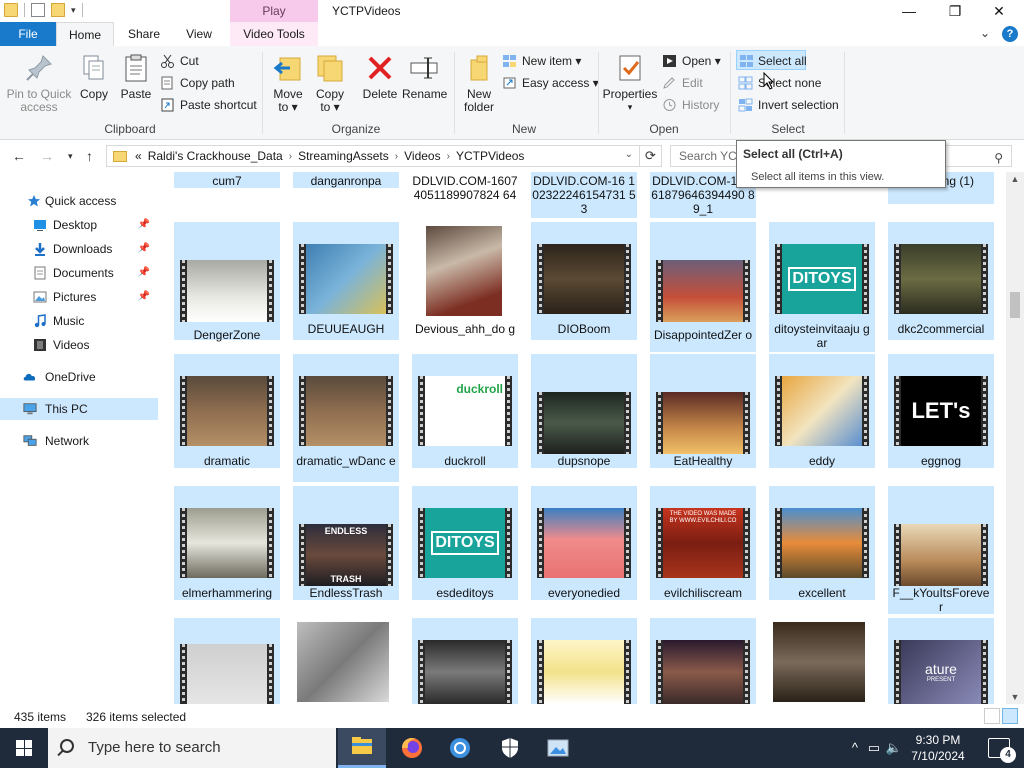 The image size is (1024, 768). I want to click on new-folder-icon, so click(58, 10).